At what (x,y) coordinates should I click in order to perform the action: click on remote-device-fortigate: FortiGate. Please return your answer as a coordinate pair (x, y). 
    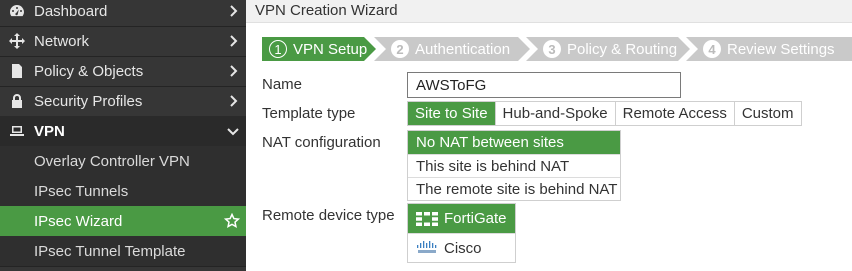
    Looking at the image, I should click on (461, 218).